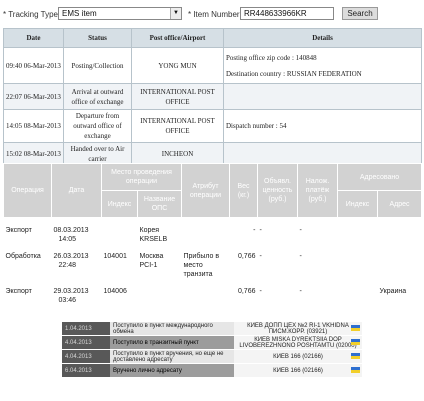  I want to click on header-declared: Объявл. ценность (руб.), so click(277, 190).